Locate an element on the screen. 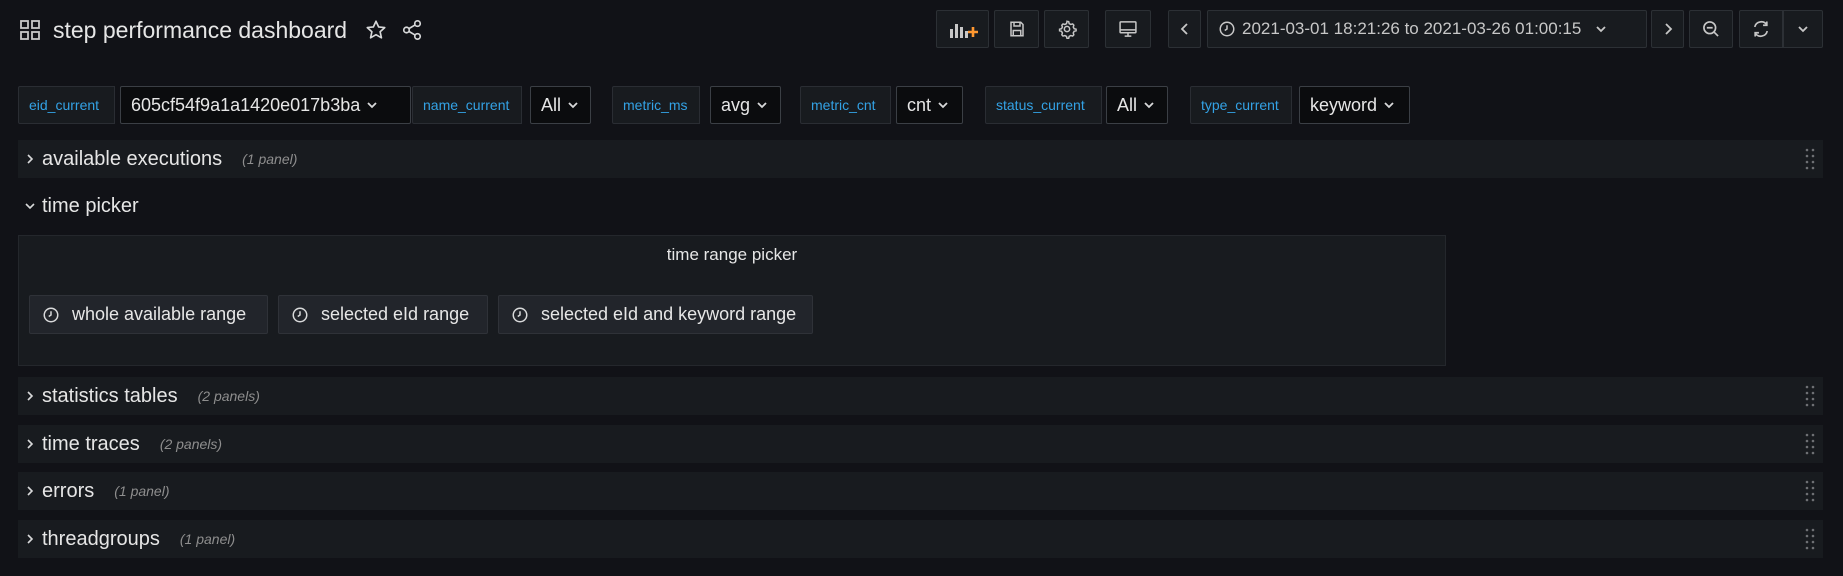 The image size is (1843, 576). tv-mode-button is located at coordinates (1128, 29).